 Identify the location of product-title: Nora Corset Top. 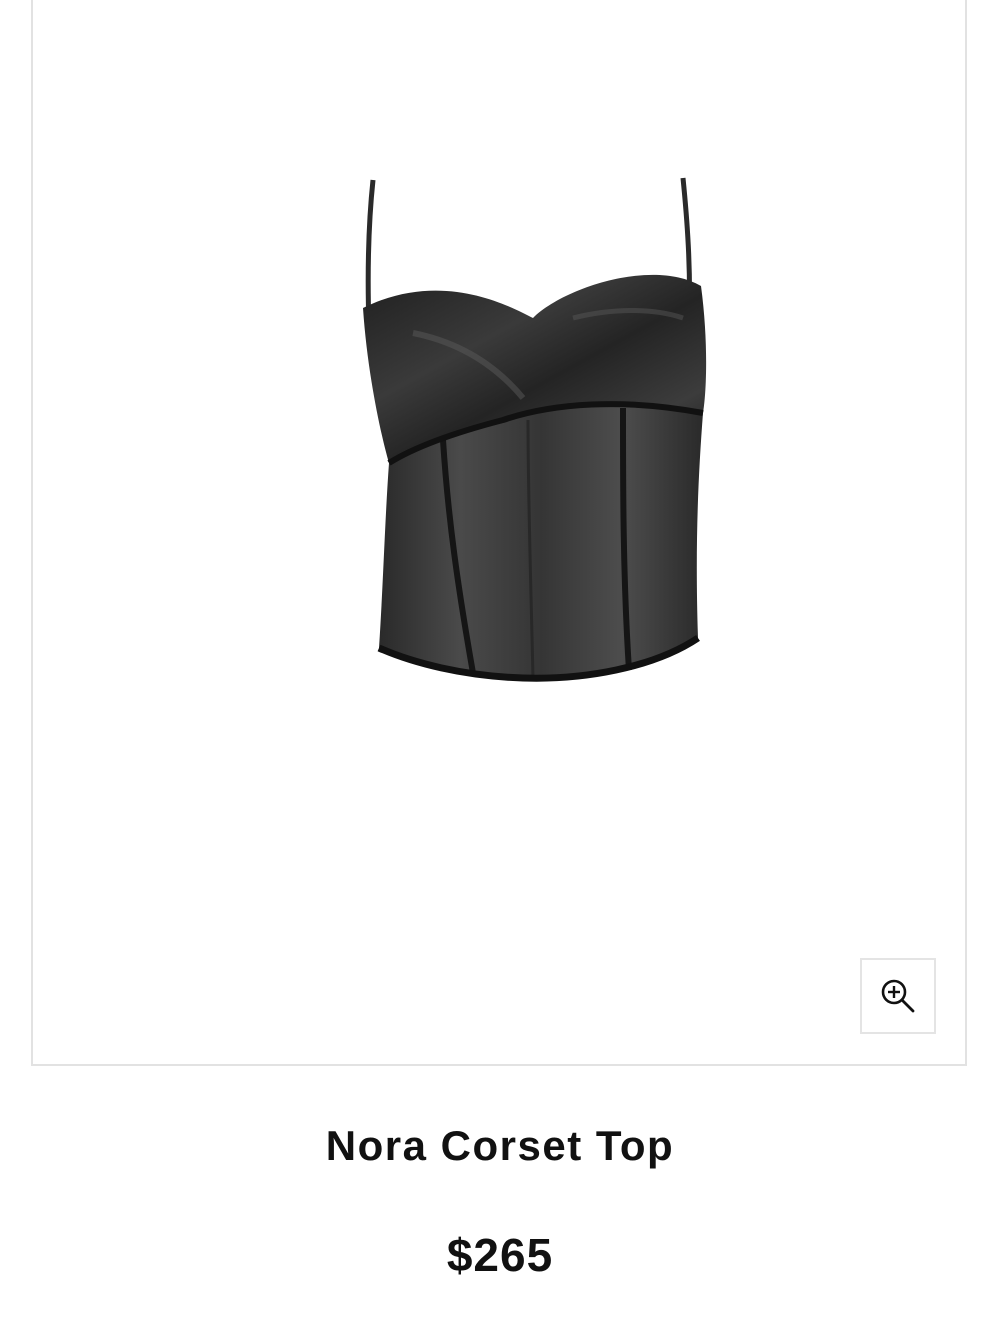
(500, 1145).